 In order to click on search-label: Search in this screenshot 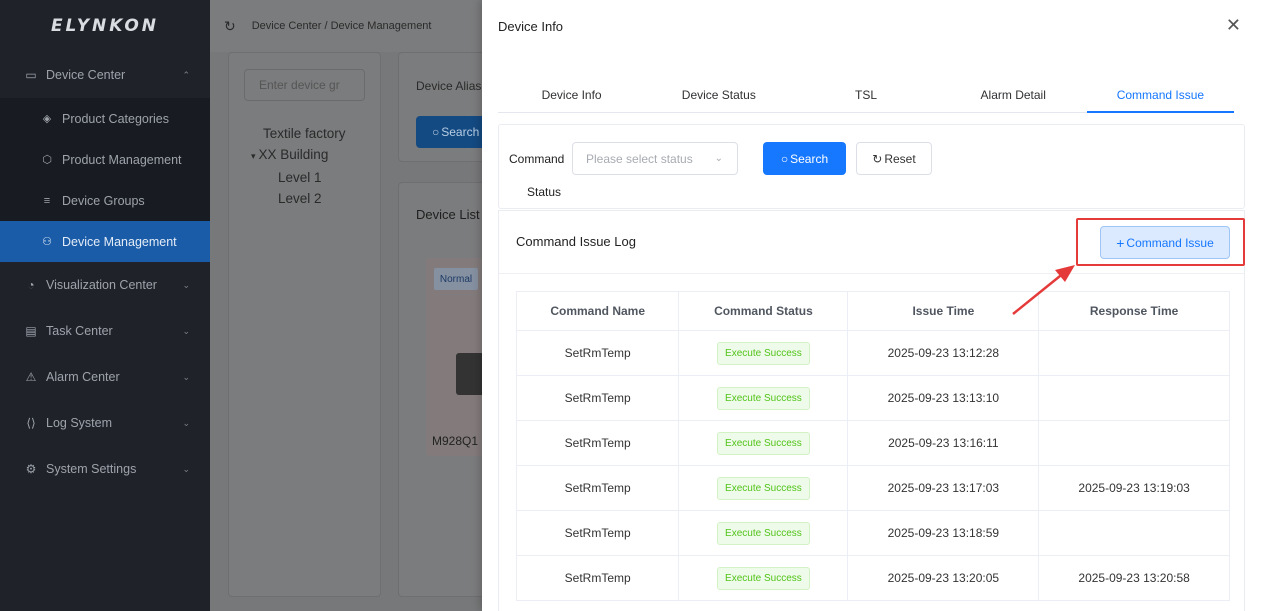, I will do `click(460, 132)`.